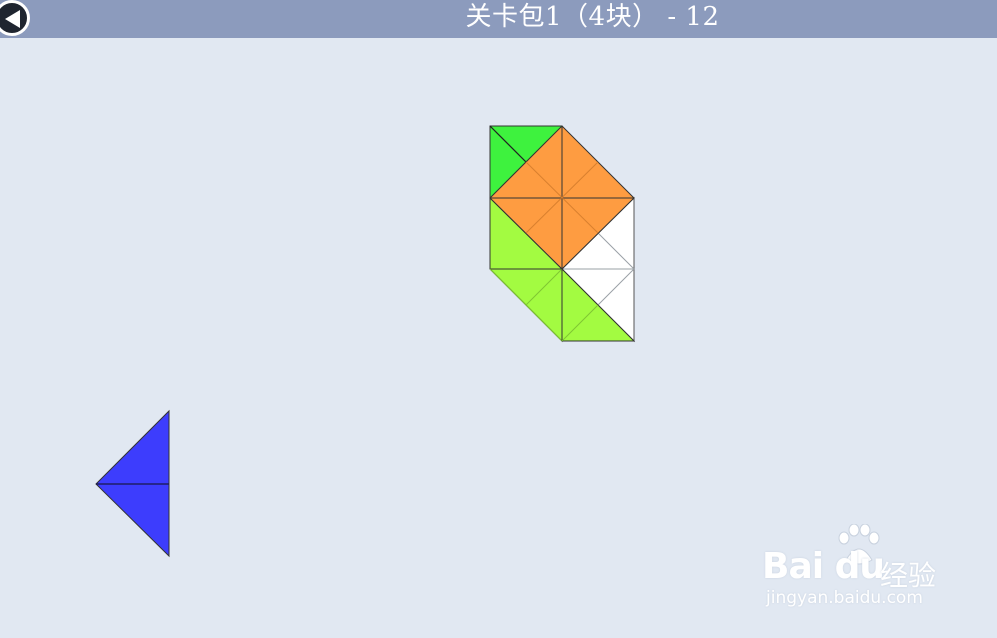 The height and width of the screenshot is (638, 997). I want to click on watermark-url: jingyan.baidu.com, so click(844, 598).